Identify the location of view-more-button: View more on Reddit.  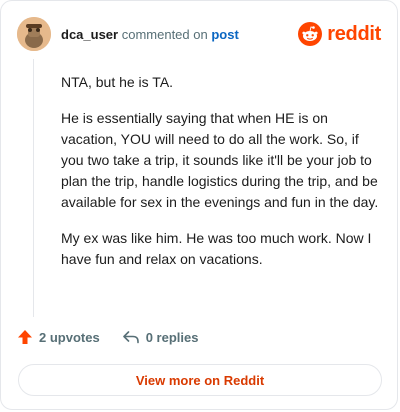
(200, 380).